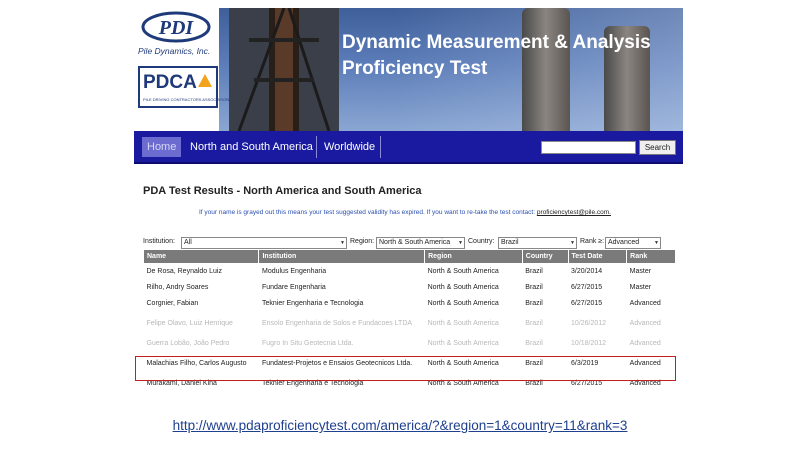 The height and width of the screenshot is (450, 800). I want to click on cell-name: Rilho, Andry Soares, so click(177, 287).